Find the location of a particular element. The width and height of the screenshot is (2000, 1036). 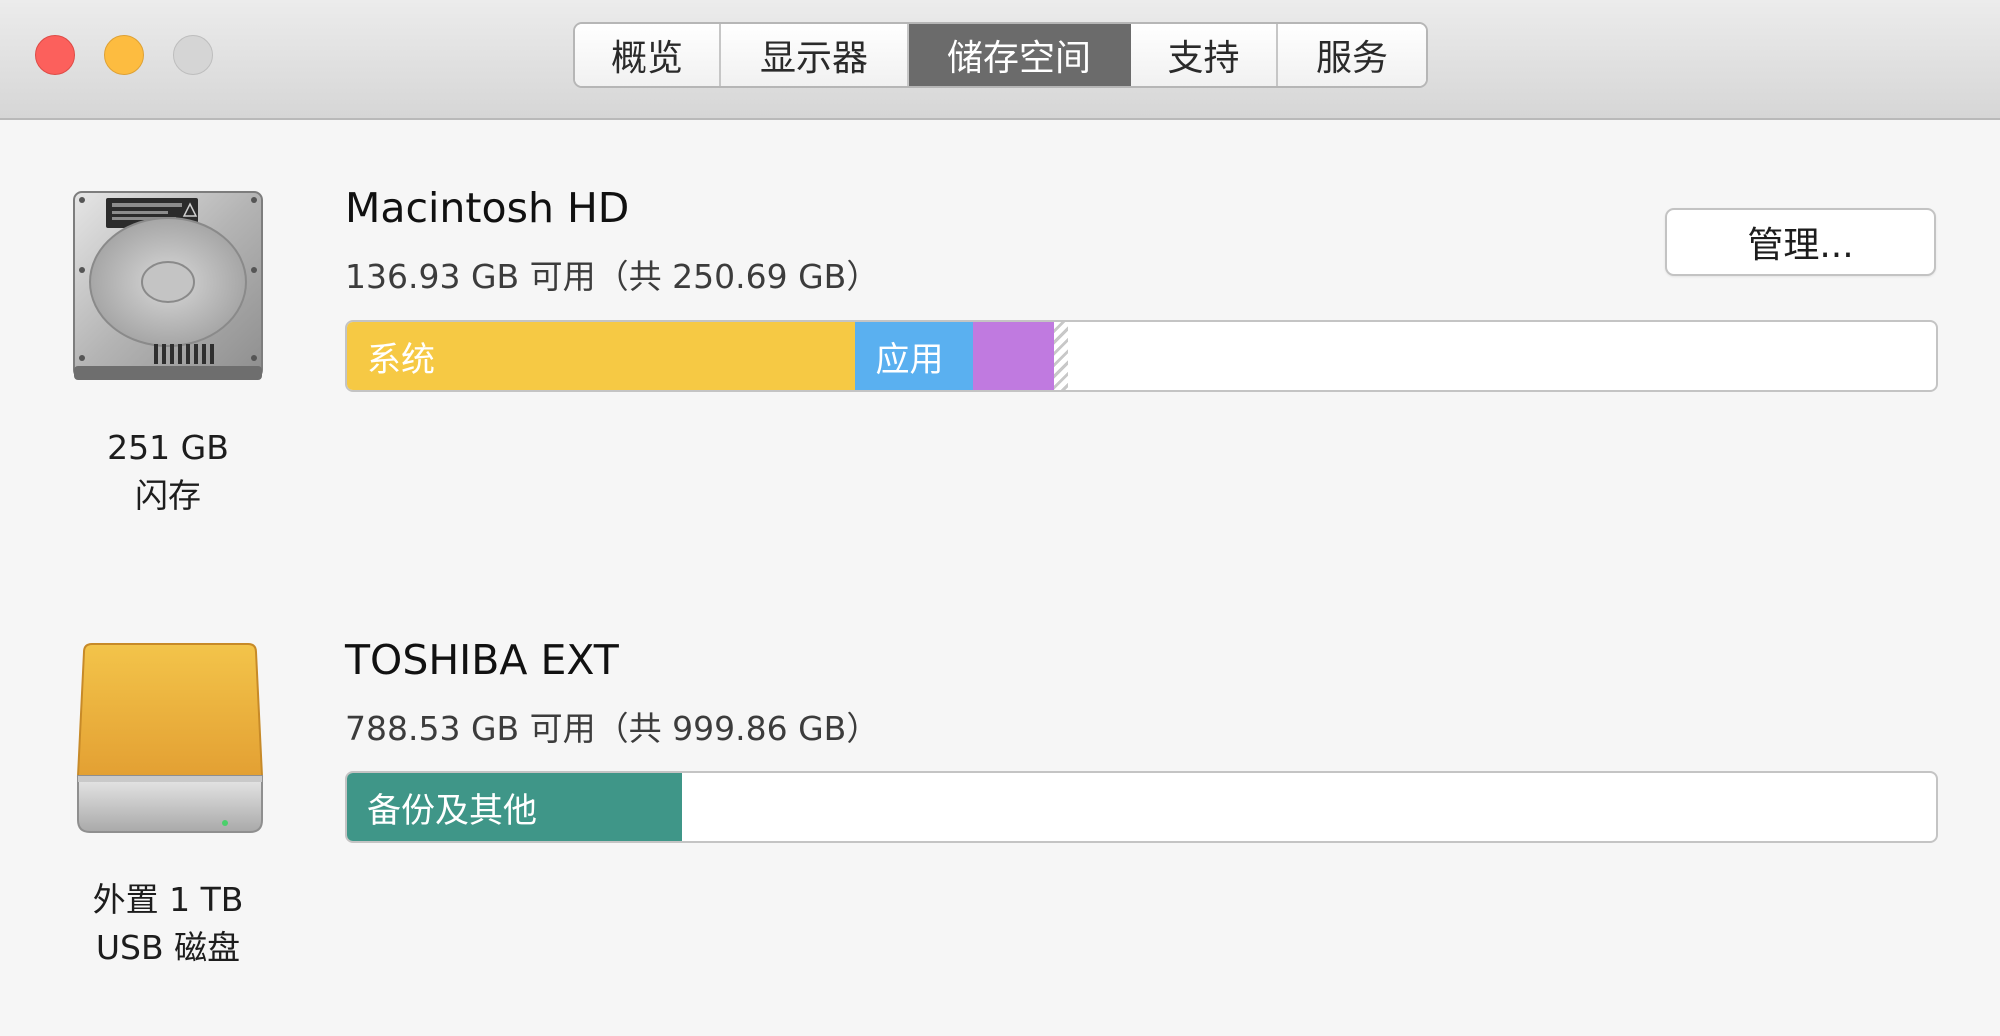

tab-storage: 储存空间 is located at coordinates (1020, 55).